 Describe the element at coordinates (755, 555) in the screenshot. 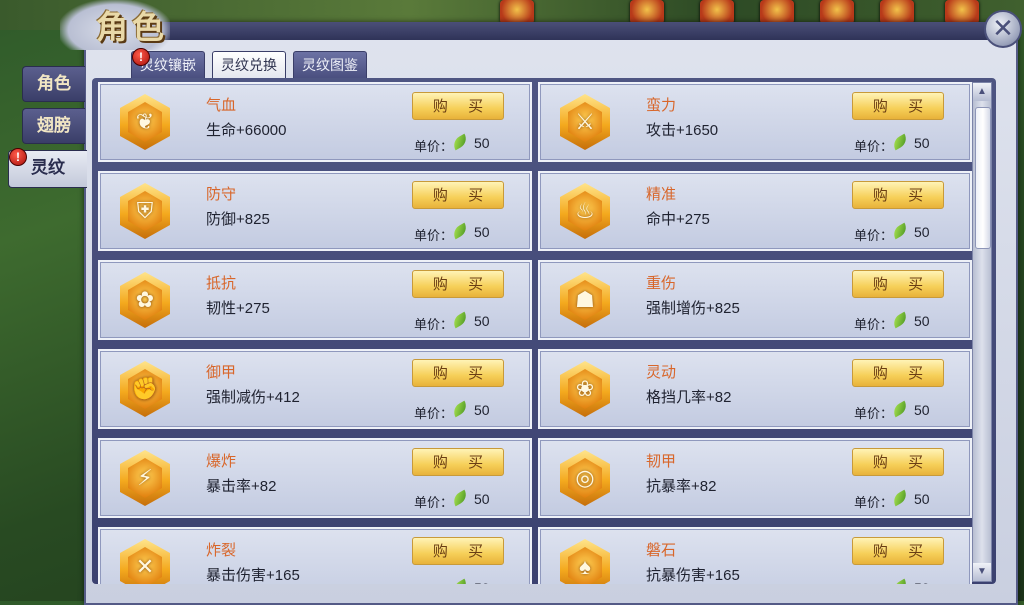

I see `rune-card: ♠ 磐石 抗暴伤害+165 购 买 单价： 50` at that location.